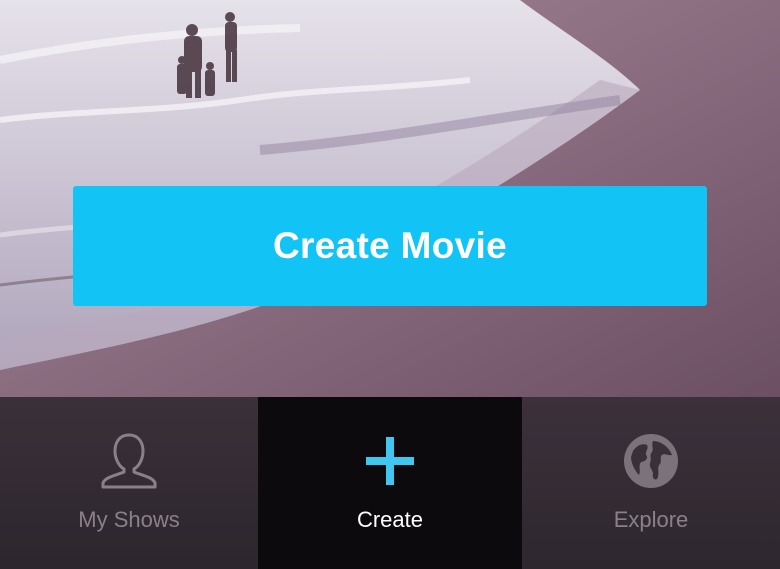 This screenshot has height=569, width=780. What do you see at coordinates (390, 519) in the screenshot?
I see `tab-create-label: Create` at bounding box center [390, 519].